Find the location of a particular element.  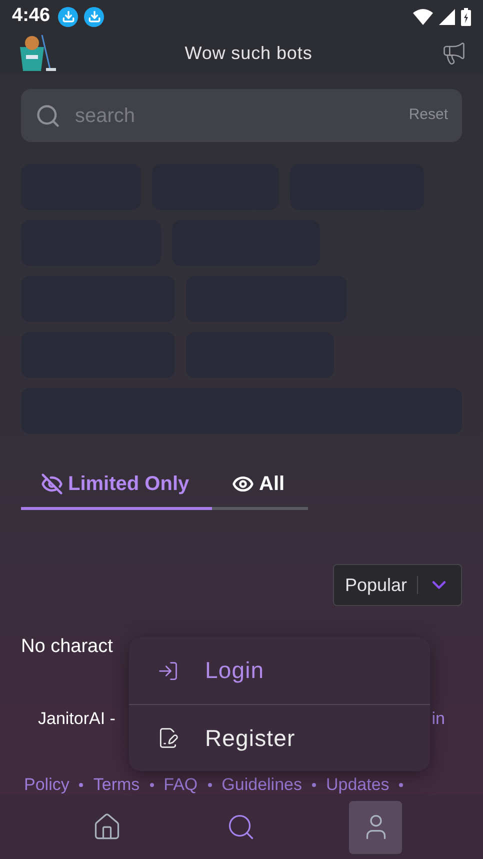

sort-dropdown: Popular is located at coordinates (397, 585).